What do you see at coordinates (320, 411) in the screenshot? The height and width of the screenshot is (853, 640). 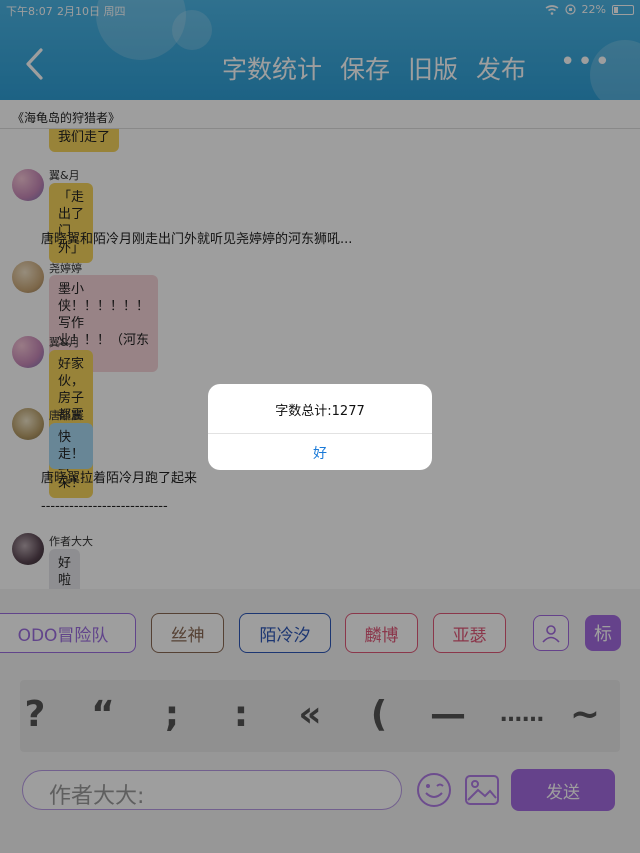 I see `alert-message: 字数总计:1277` at bounding box center [320, 411].